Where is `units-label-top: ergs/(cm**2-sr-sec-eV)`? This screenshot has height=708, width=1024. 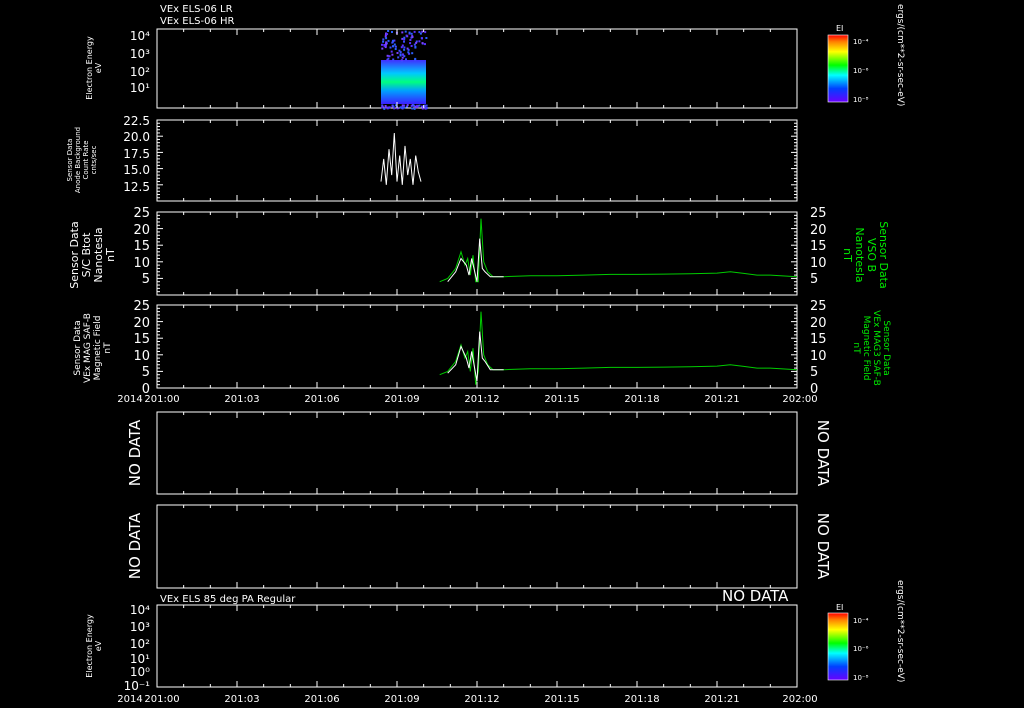
units-label-top: ergs/(cm**2-sr-sec-eV) is located at coordinates (900, 55).